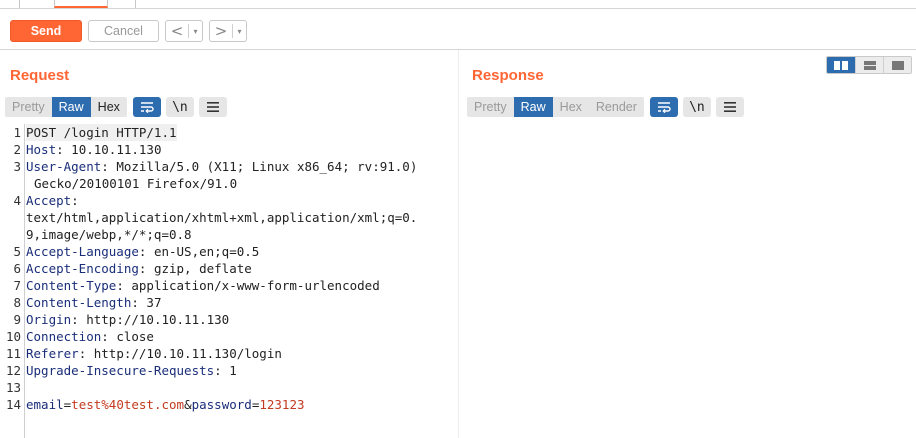  I want to click on request-title: Request, so click(40, 75).